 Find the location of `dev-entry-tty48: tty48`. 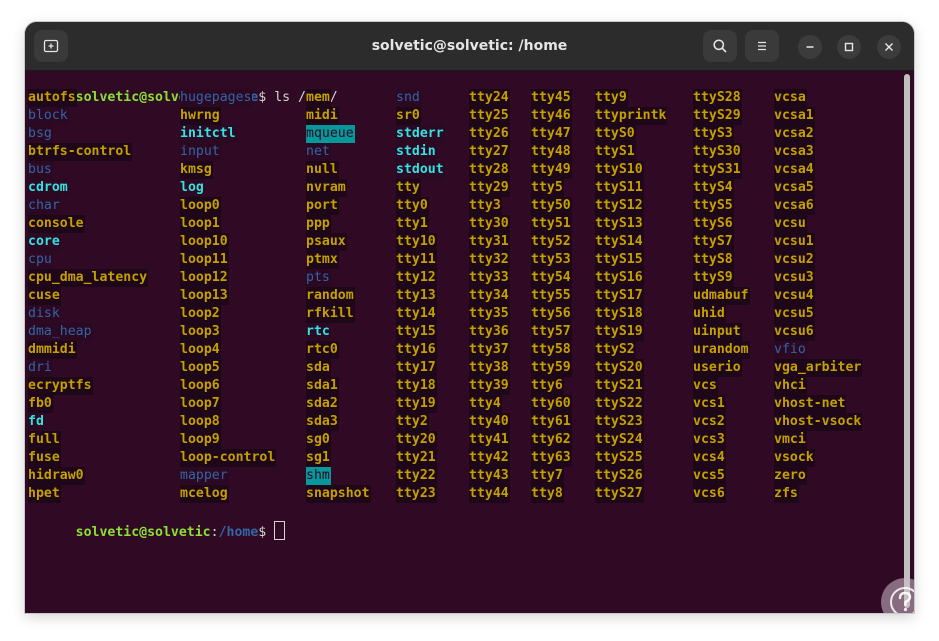

dev-entry-tty48: tty48 is located at coordinates (551, 152).